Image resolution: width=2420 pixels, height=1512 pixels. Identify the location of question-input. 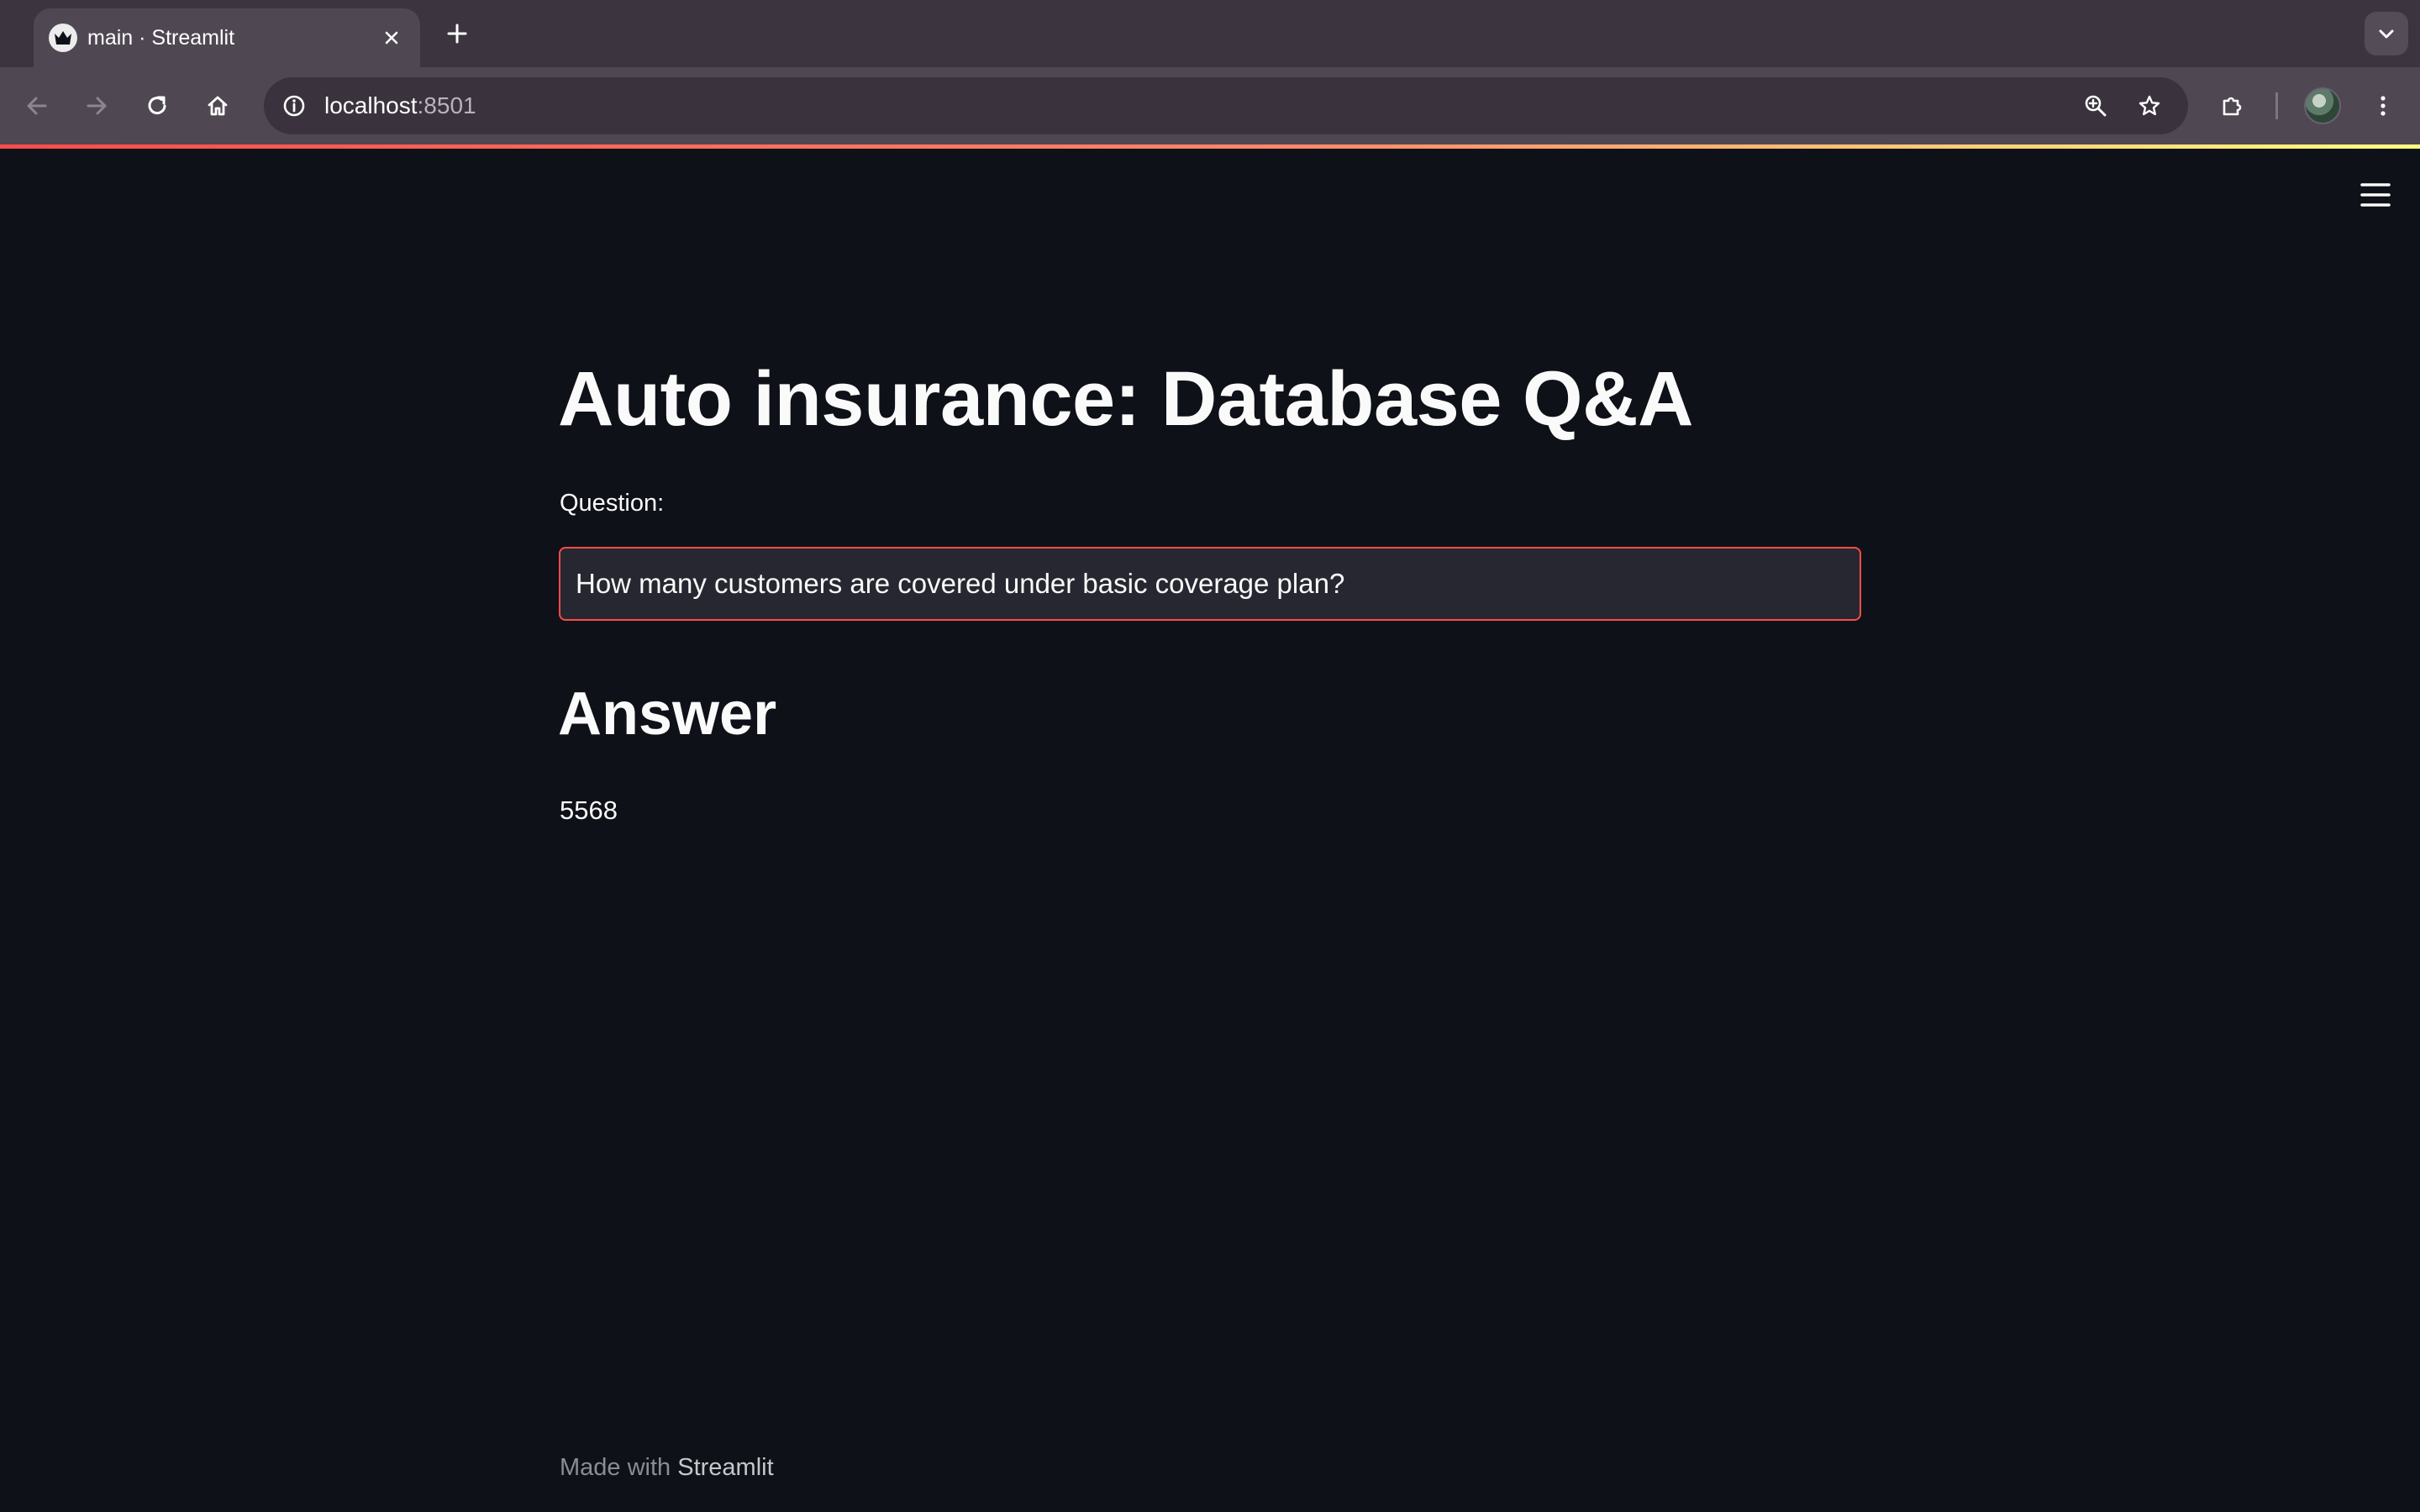
(1210, 584).